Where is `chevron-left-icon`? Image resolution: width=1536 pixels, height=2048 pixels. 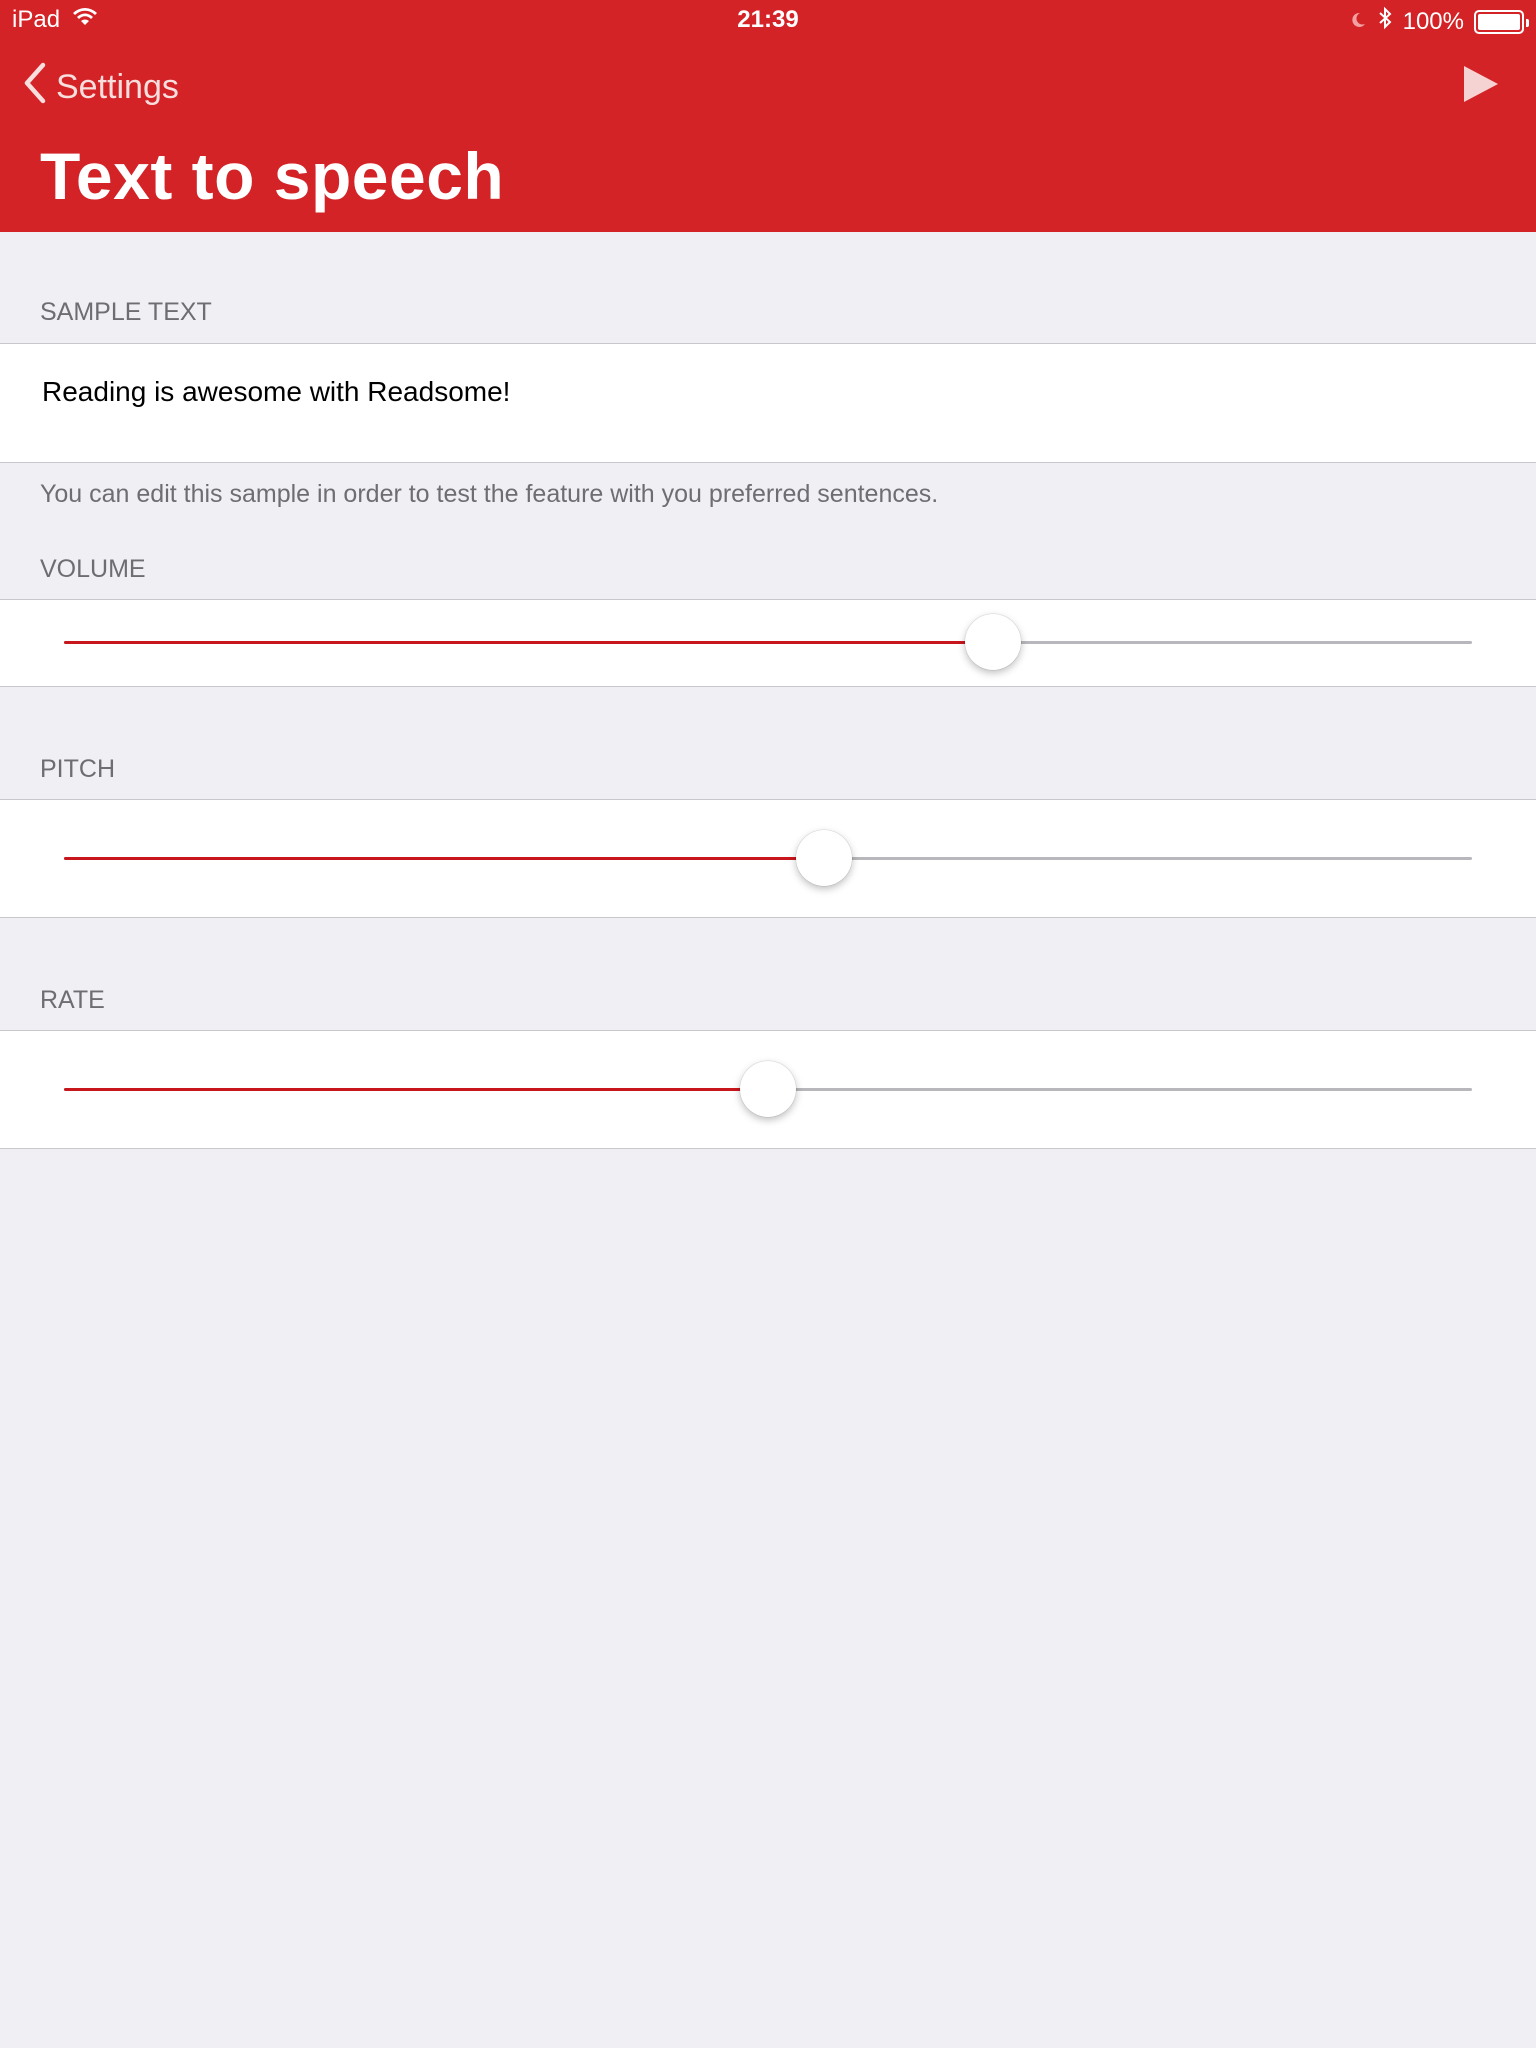
chevron-left-icon is located at coordinates (35, 87).